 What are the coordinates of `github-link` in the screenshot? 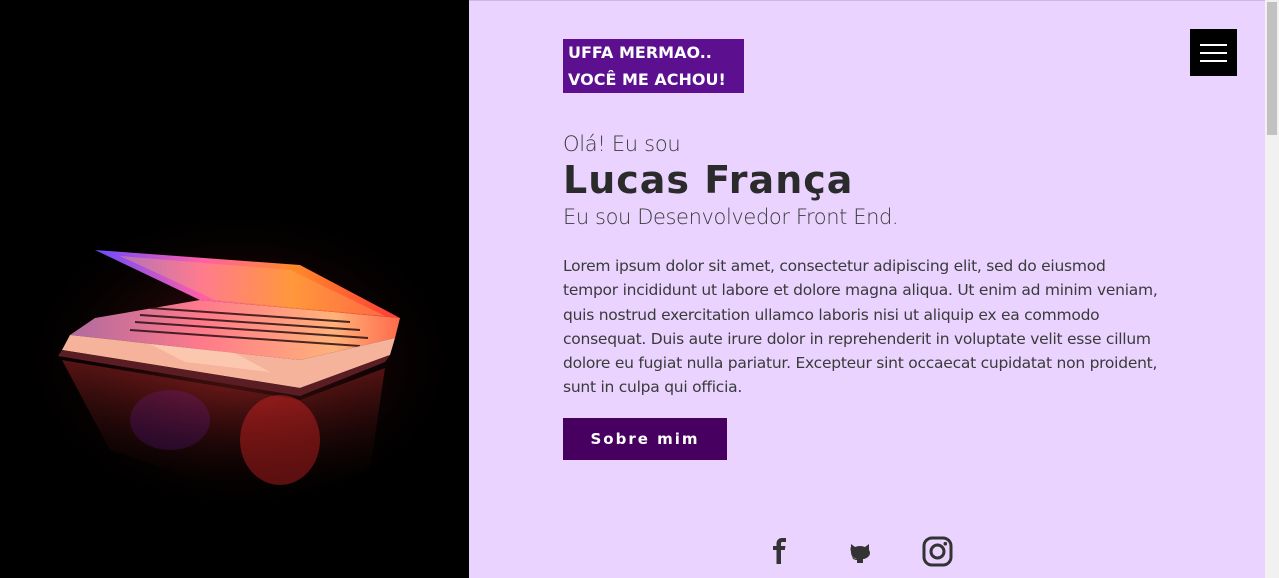 It's located at (860, 551).